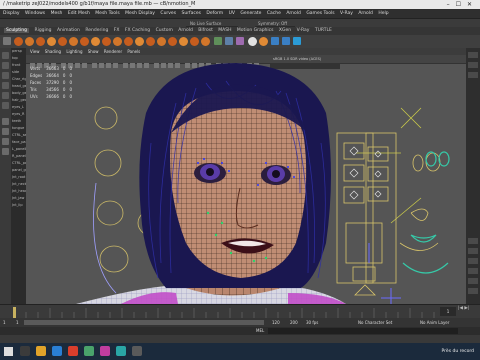 Image resolution: width=480 pixels, height=360 pixels. What do you see at coordinates (18, 93) in the screenshot?
I see `outliner-item: body_geo` at bounding box center [18, 93].